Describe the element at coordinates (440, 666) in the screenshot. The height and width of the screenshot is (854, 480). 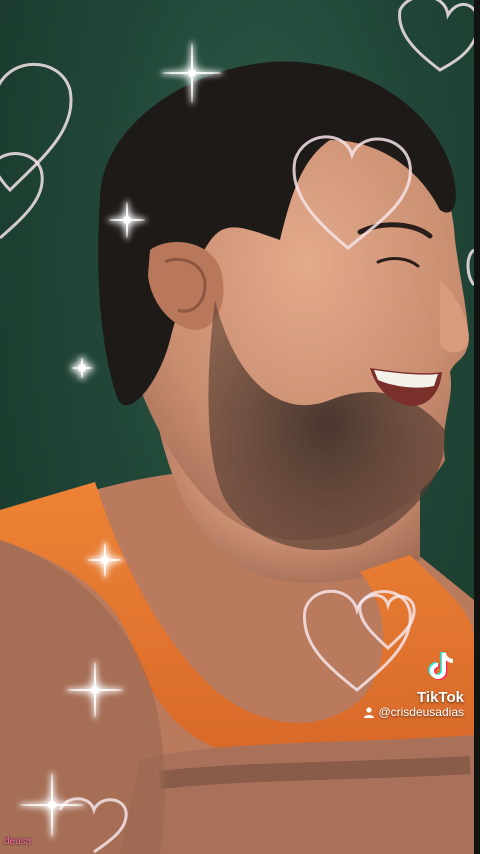
I see `tiktok-note-icon` at that location.